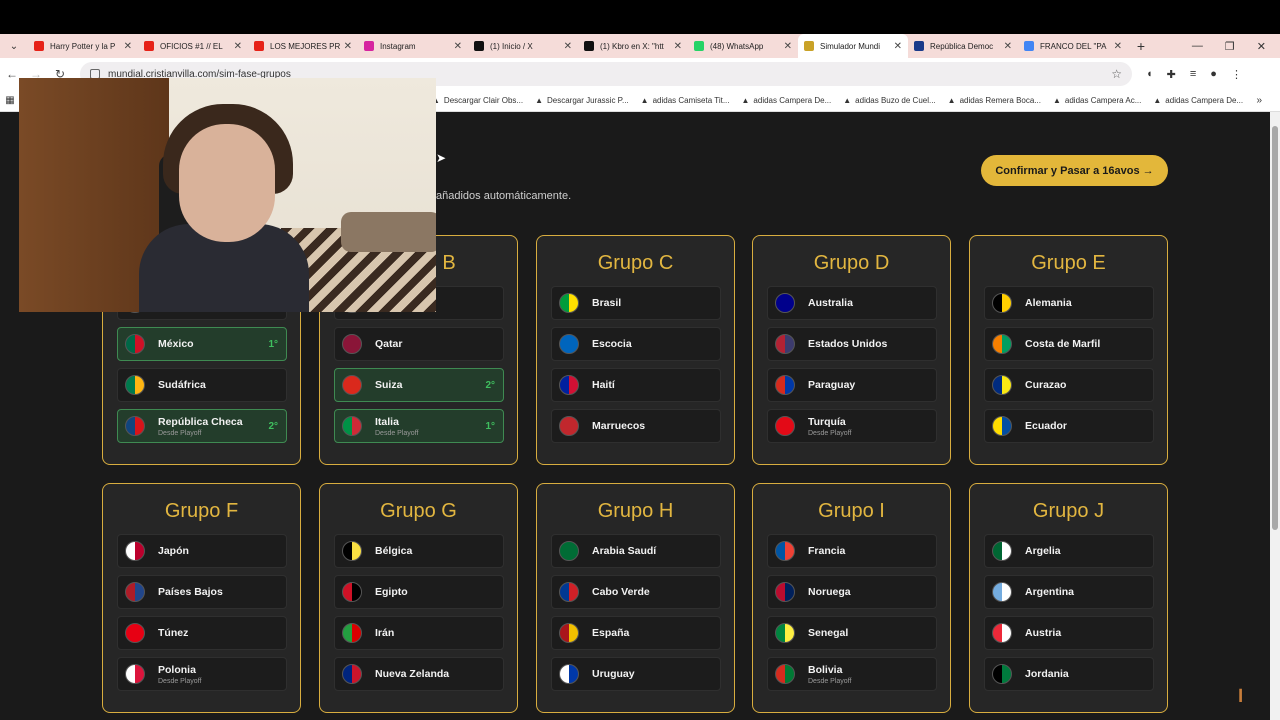  What do you see at coordinates (852, 633) in the screenshot?
I see `team-row: Senegal` at bounding box center [852, 633].